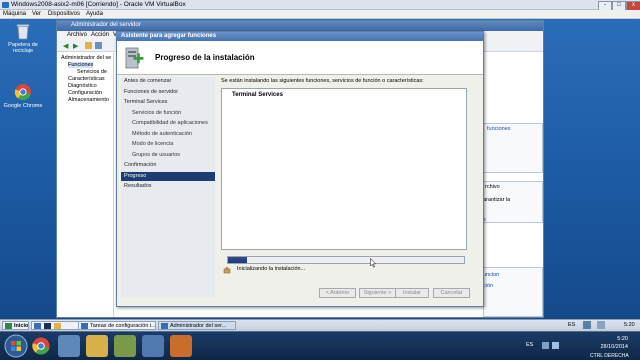 This screenshot has height=360, width=640. I want to click on details-link: uncion, so click(491, 275).